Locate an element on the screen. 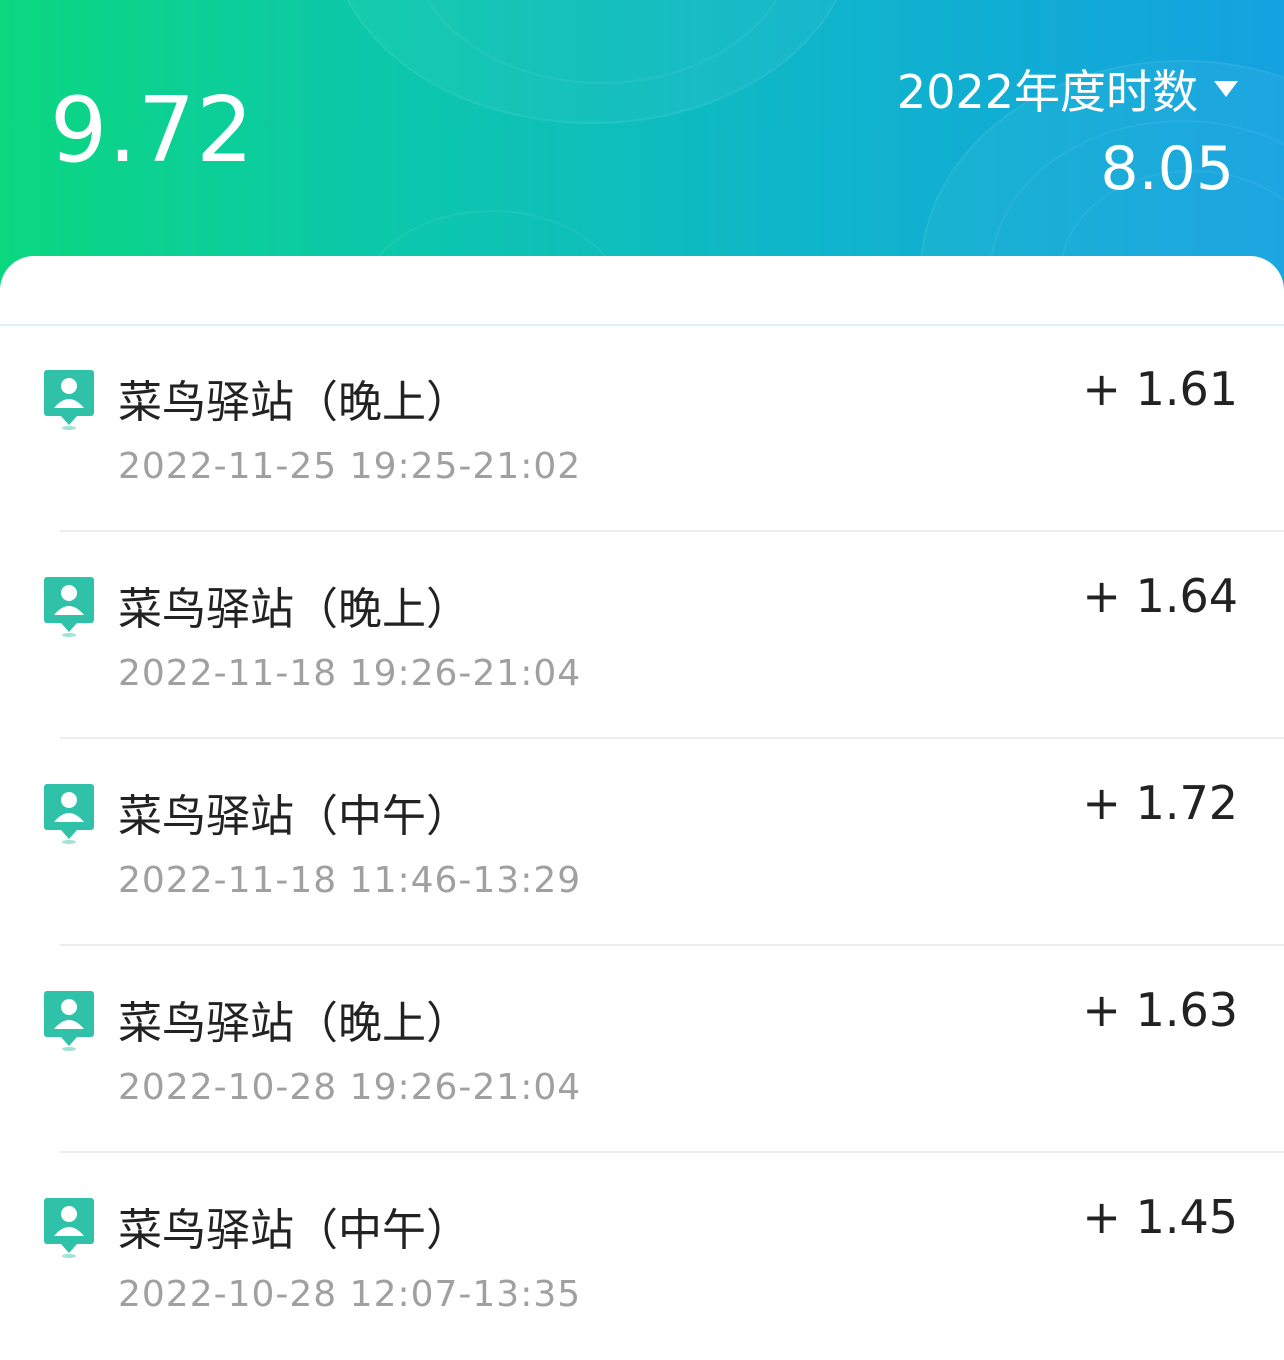 The image size is (1284, 1360). record-hours: + 1.45 is located at coordinates (1160, 1217).